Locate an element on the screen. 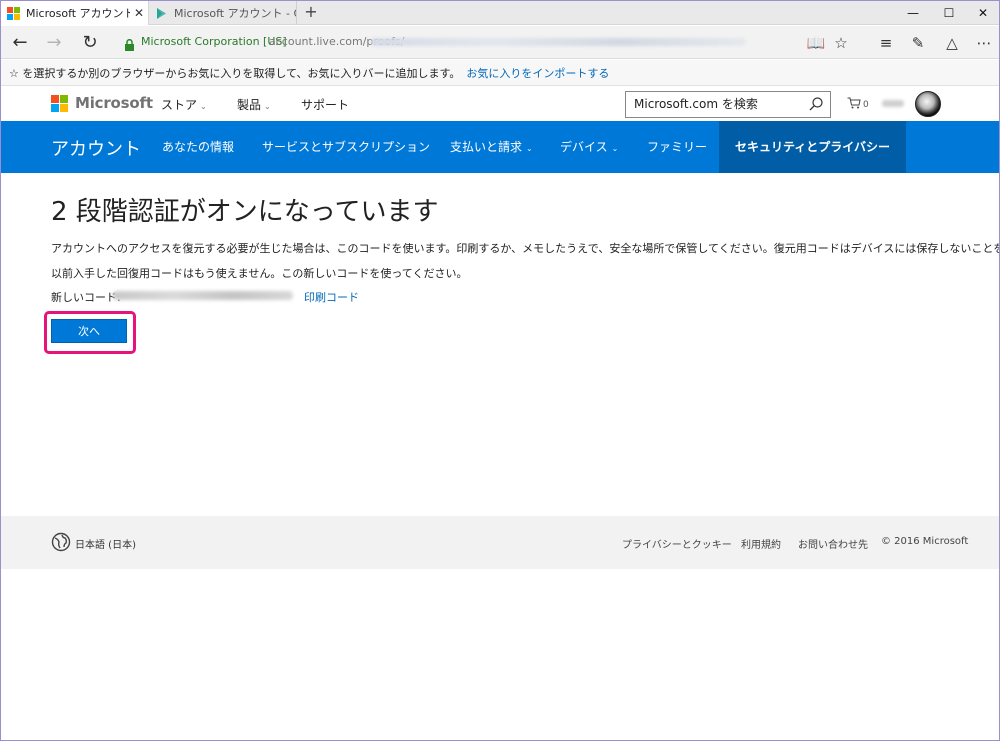  search-box is located at coordinates (728, 104).